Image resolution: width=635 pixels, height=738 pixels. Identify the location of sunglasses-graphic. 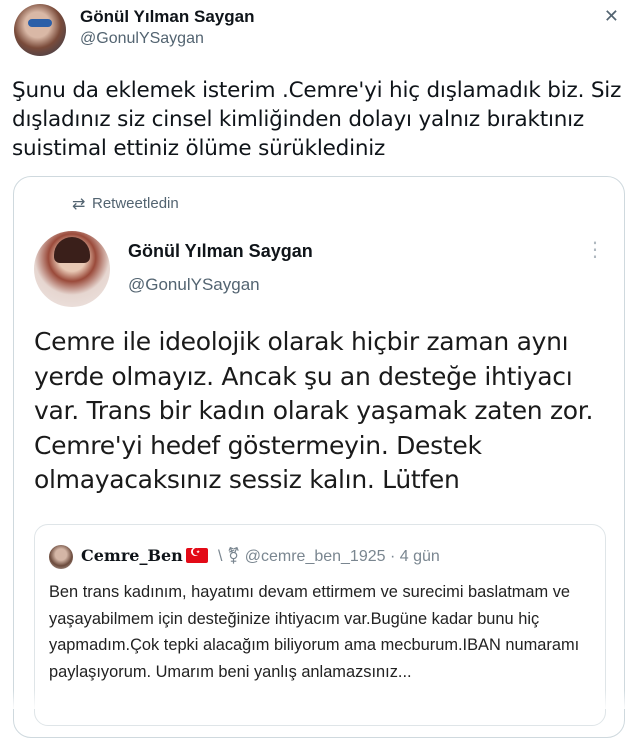
(40, 23).